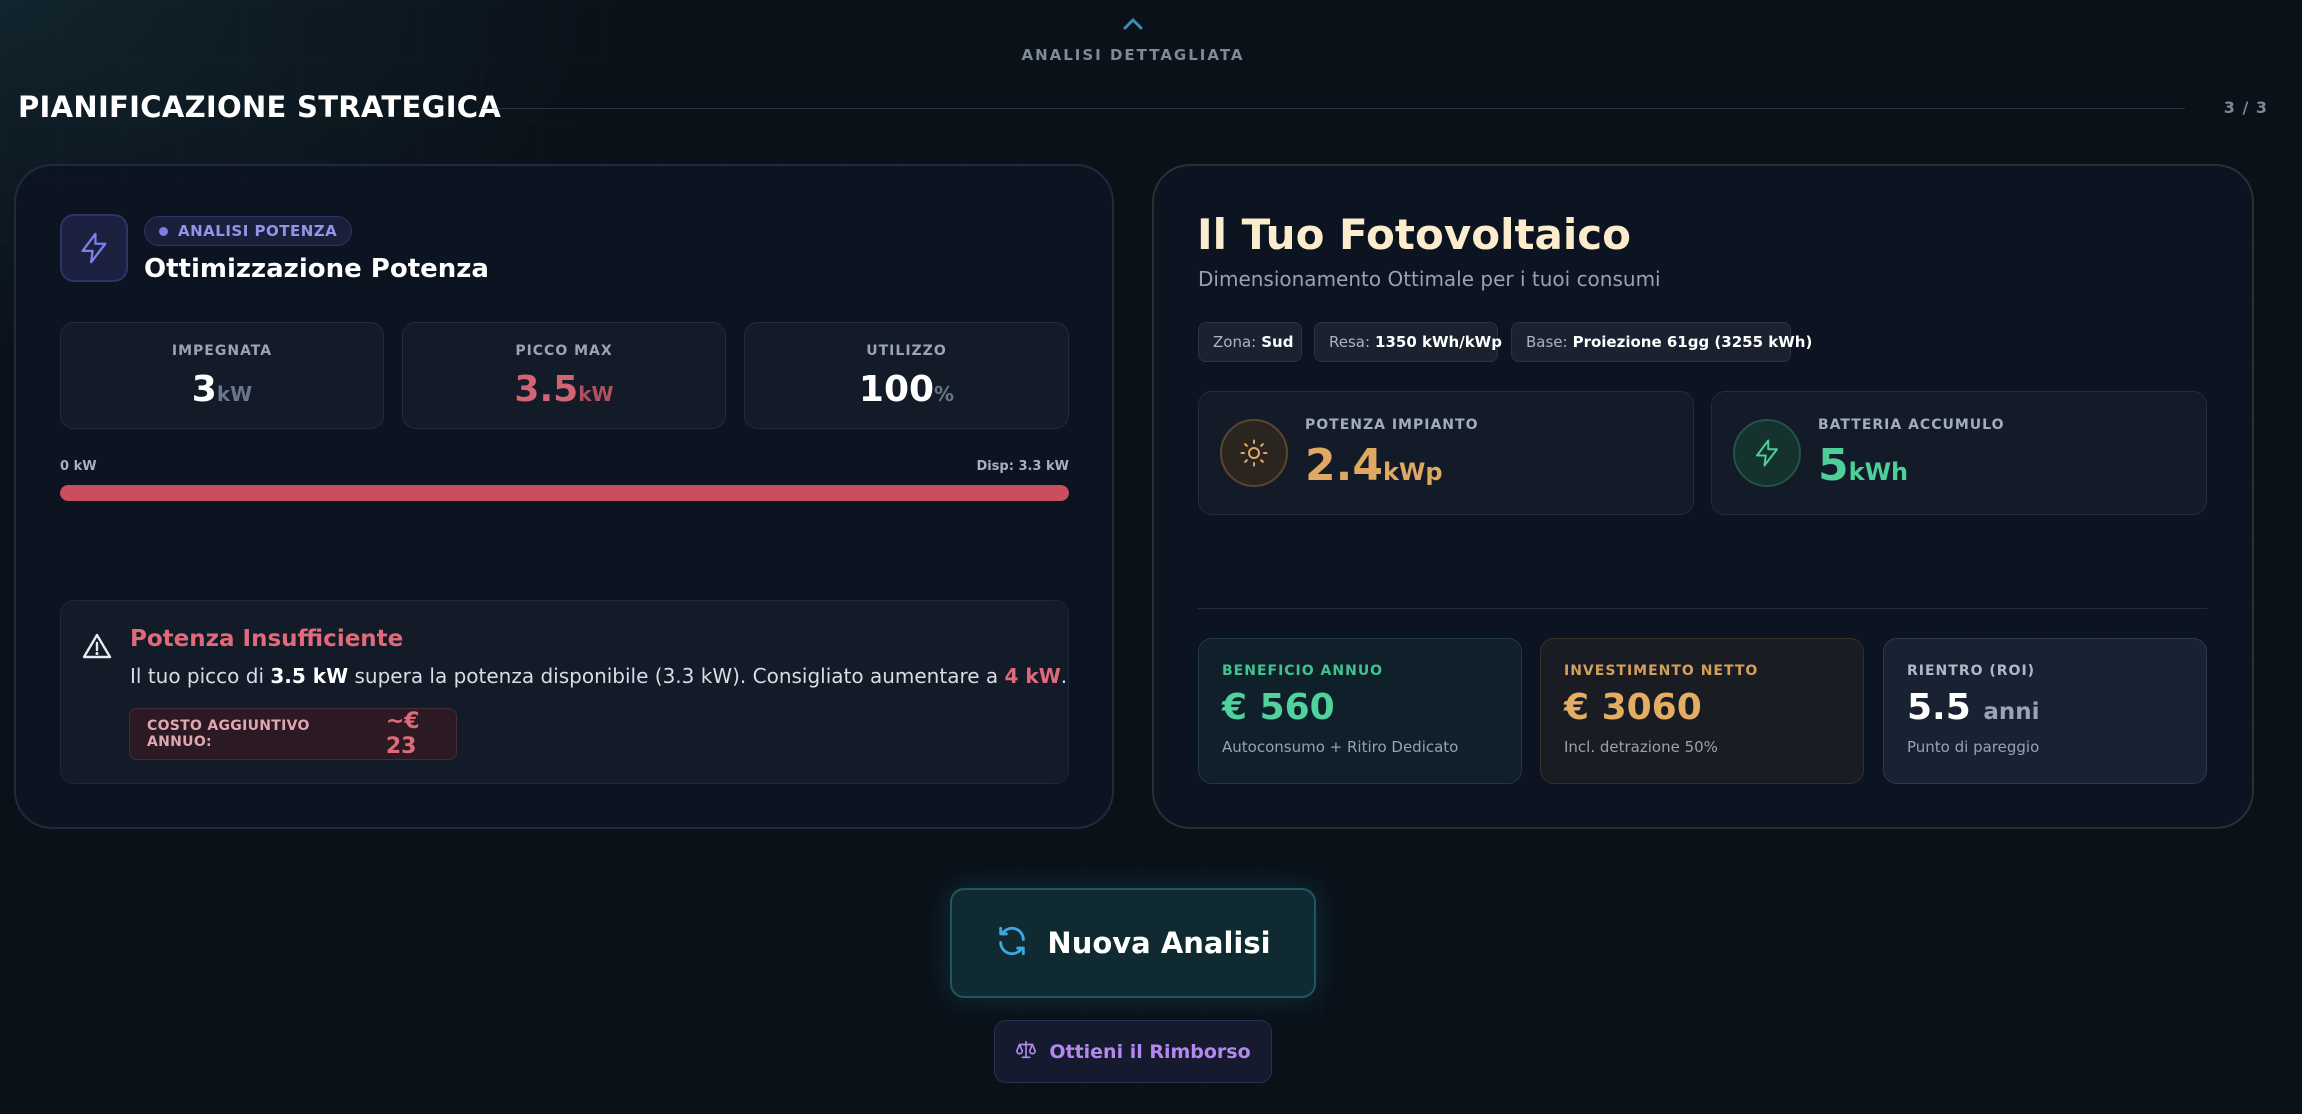  I want to click on cost-label: COSTO AGGIUNTIVO ANNUO:, so click(228, 734).